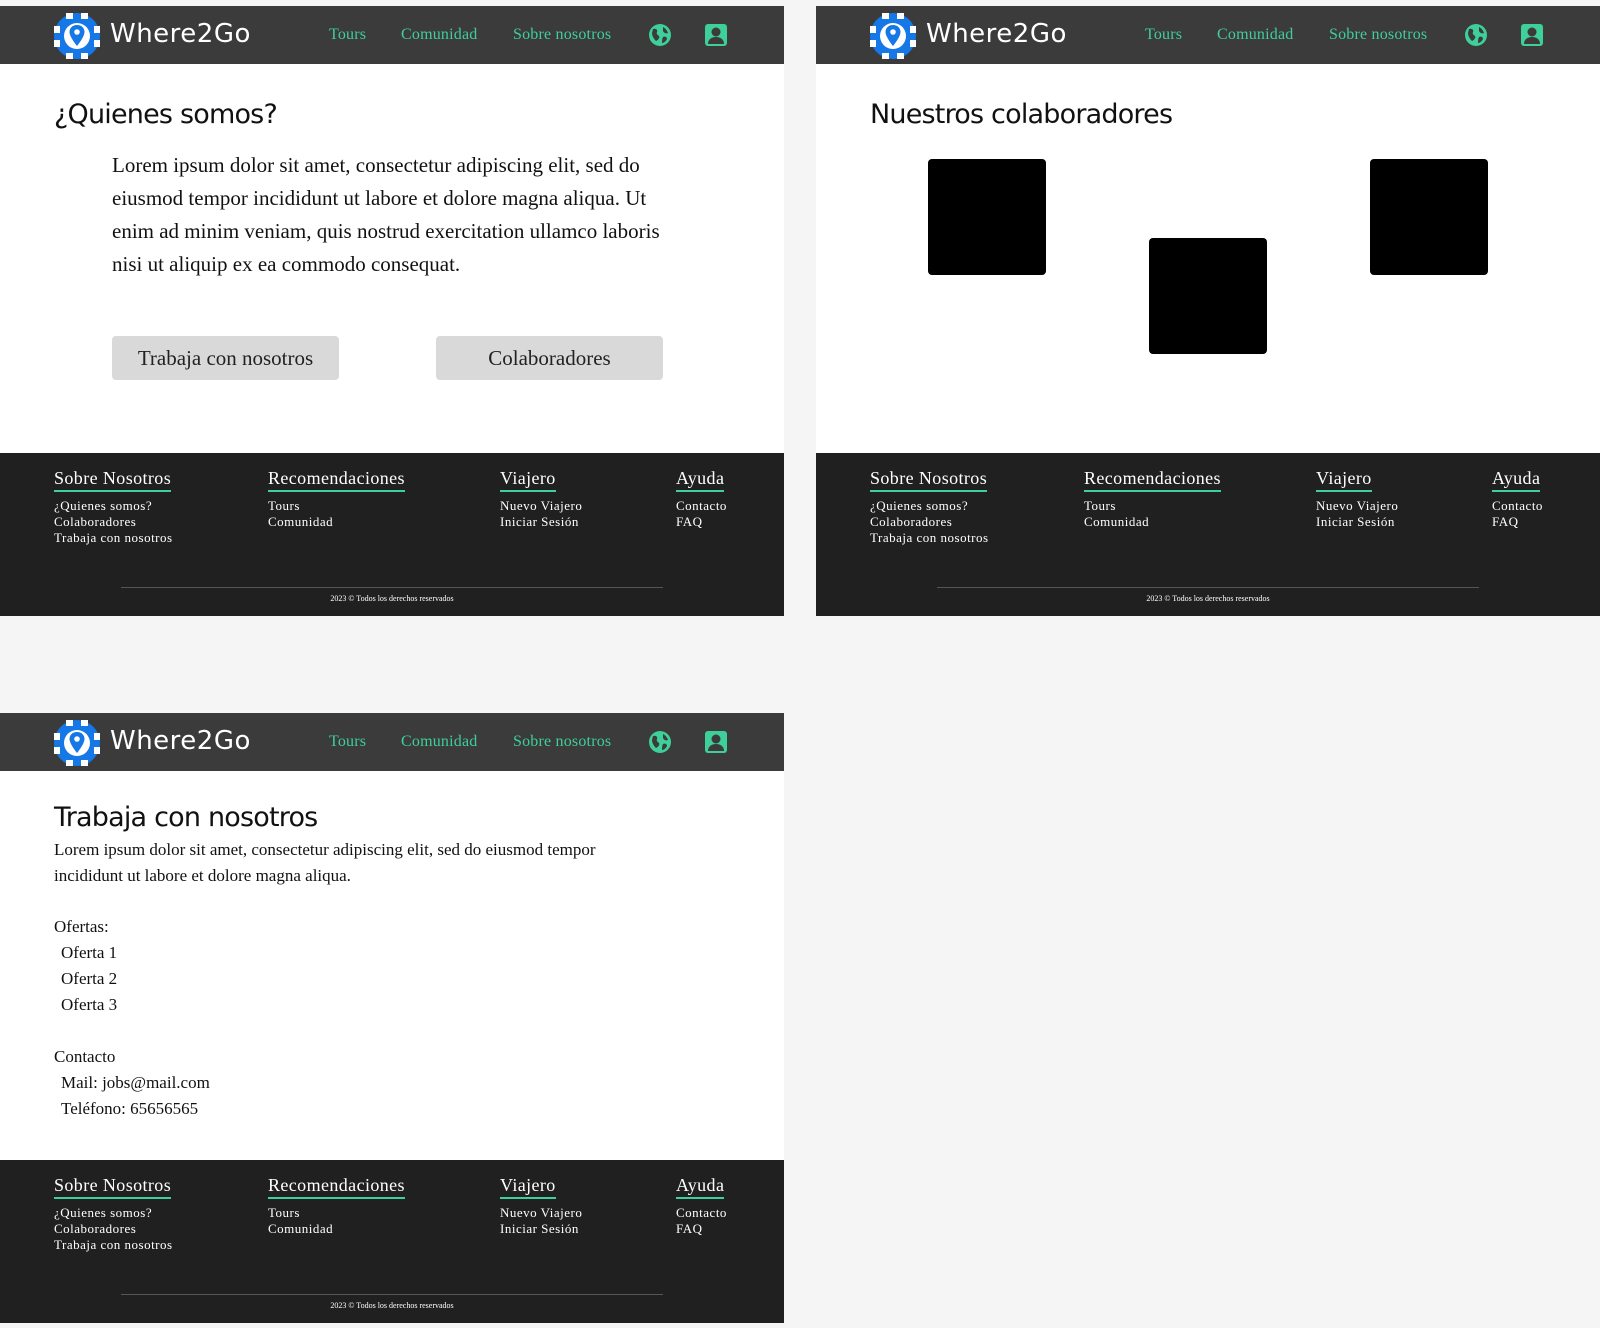  What do you see at coordinates (1021, 114) in the screenshot?
I see `page-title: Nuestros colaboradores` at bounding box center [1021, 114].